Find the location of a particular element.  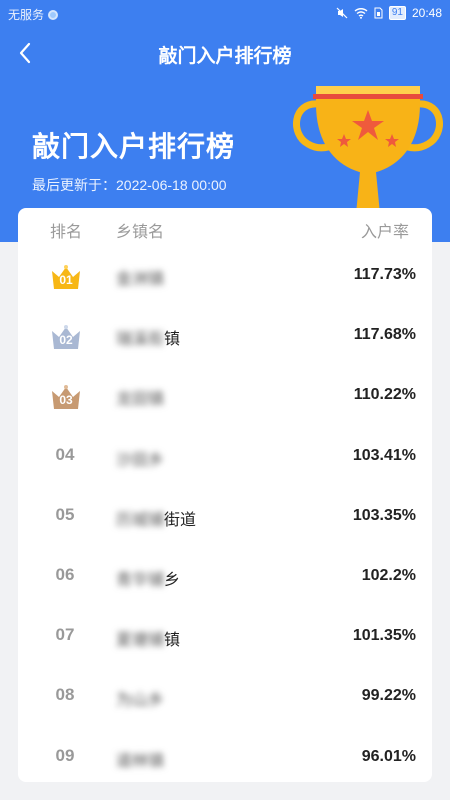

town-name: 为山乡 is located at coordinates (140, 701).